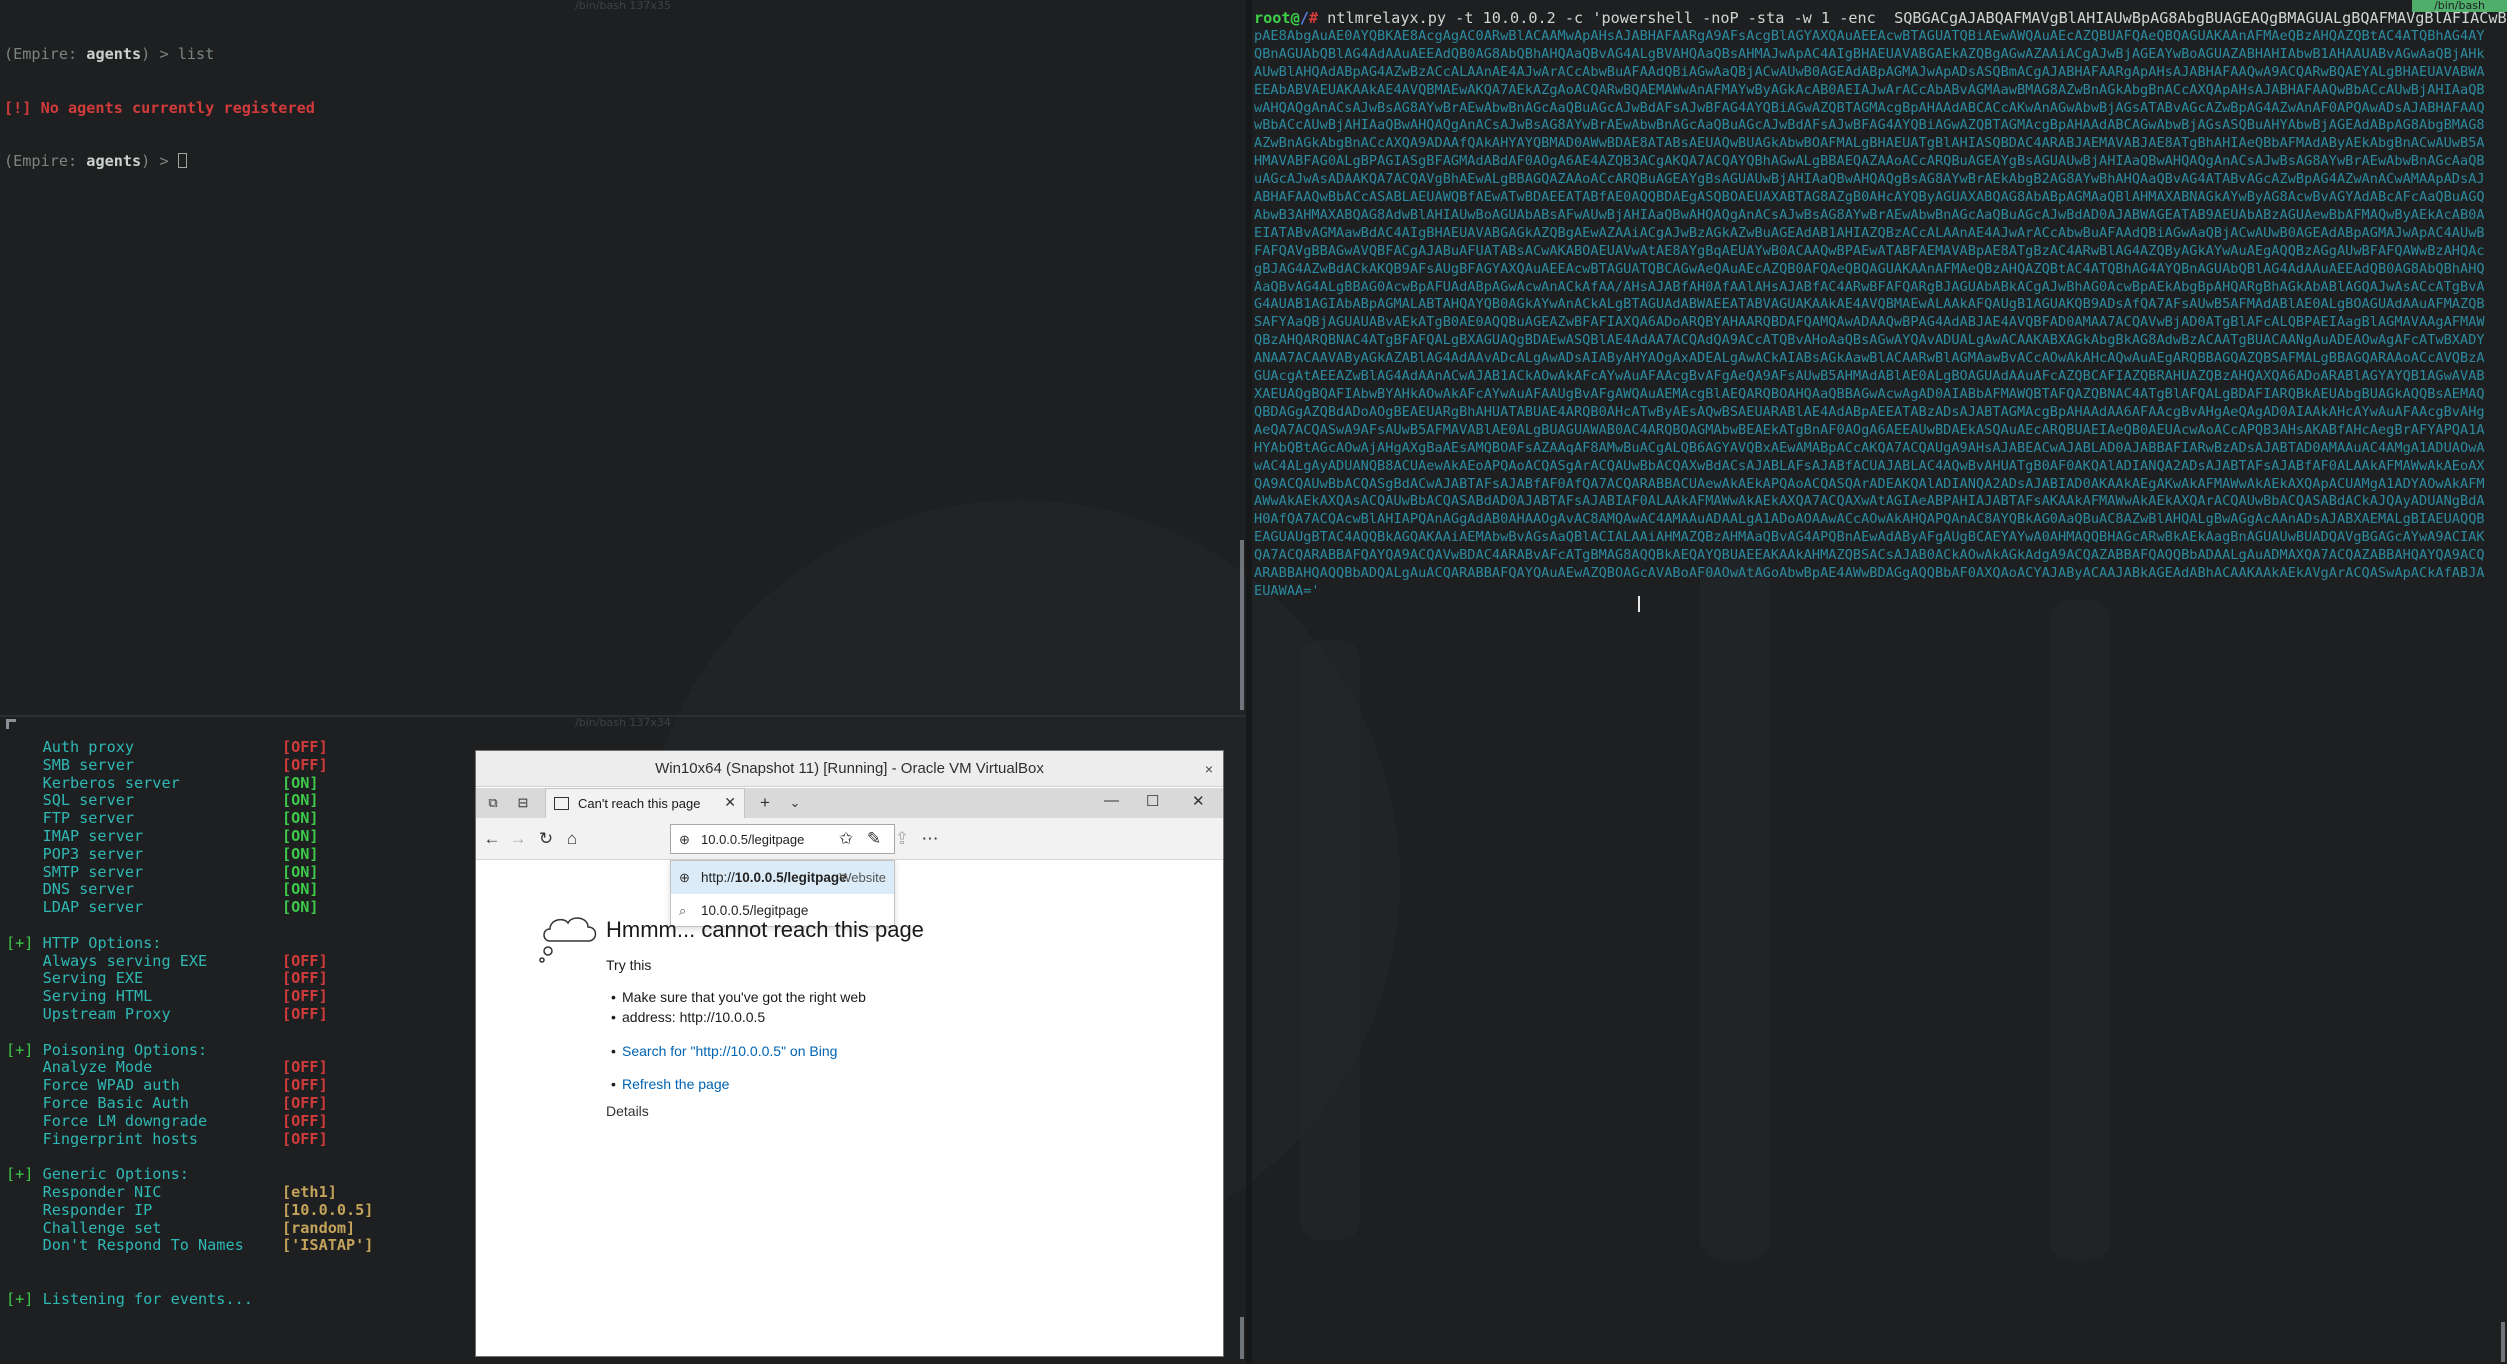 The image size is (2507, 1364). What do you see at coordinates (182, 161) in the screenshot?
I see `terminal-cursor` at bounding box center [182, 161].